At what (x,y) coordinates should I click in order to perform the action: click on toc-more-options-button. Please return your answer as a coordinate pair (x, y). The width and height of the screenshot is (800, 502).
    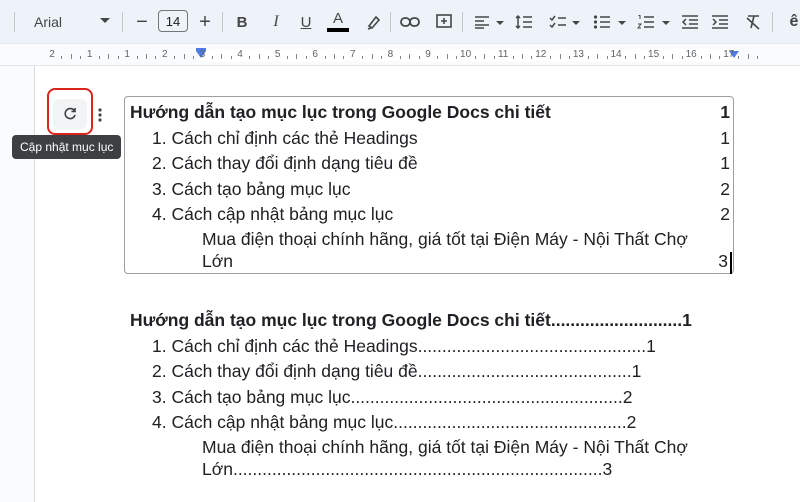
    Looking at the image, I should click on (100, 115).